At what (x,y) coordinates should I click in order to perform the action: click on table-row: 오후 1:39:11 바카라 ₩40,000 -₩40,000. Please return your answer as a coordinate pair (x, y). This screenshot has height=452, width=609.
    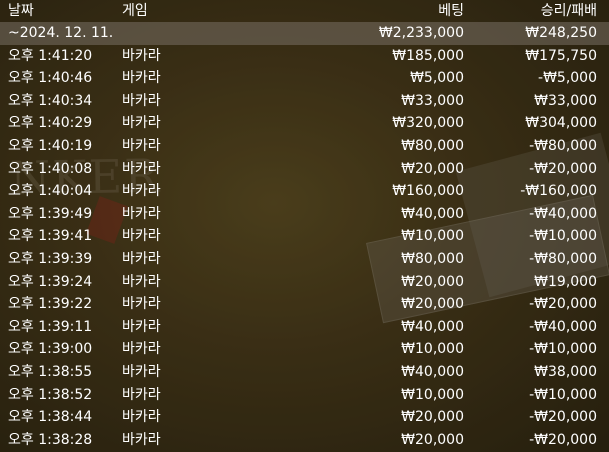
    Looking at the image, I should click on (304, 327).